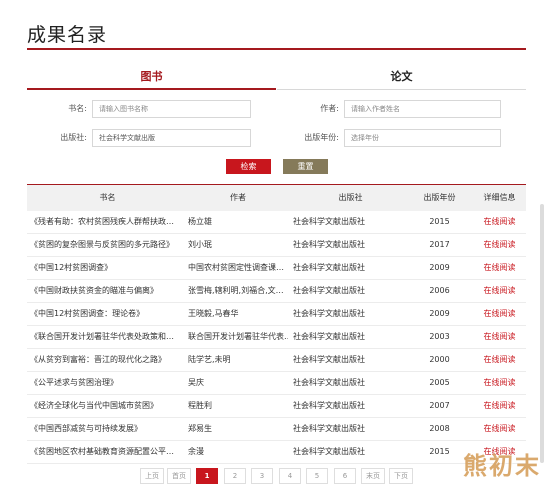  I want to click on header-title: 书名, so click(107, 197).